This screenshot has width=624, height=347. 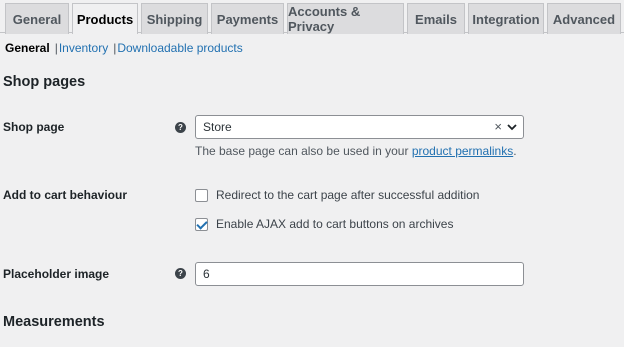 I want to click on tab-payments: Payments, so click(x=247, y=18).